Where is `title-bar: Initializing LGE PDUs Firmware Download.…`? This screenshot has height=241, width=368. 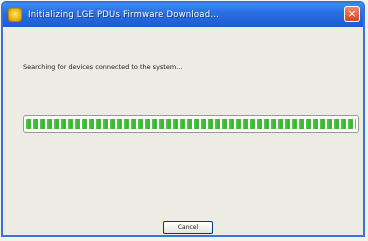 title-bar: Initializing LGE PDUs Firmware Download.… is located at coordinates (183, 15).